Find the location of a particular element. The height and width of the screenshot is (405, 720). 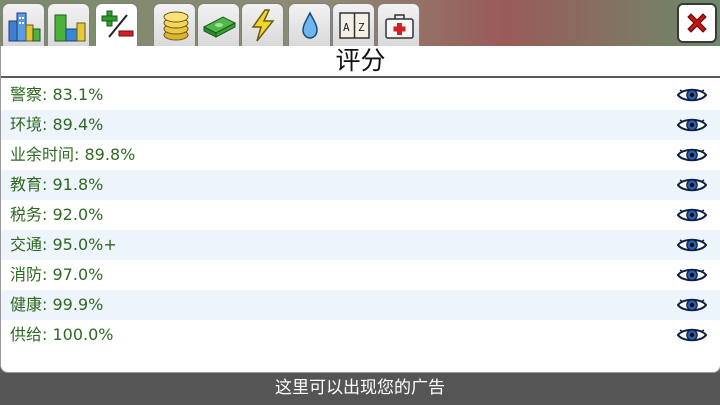

rating-value: 95.0%+ is located at coordinates (84, 244).